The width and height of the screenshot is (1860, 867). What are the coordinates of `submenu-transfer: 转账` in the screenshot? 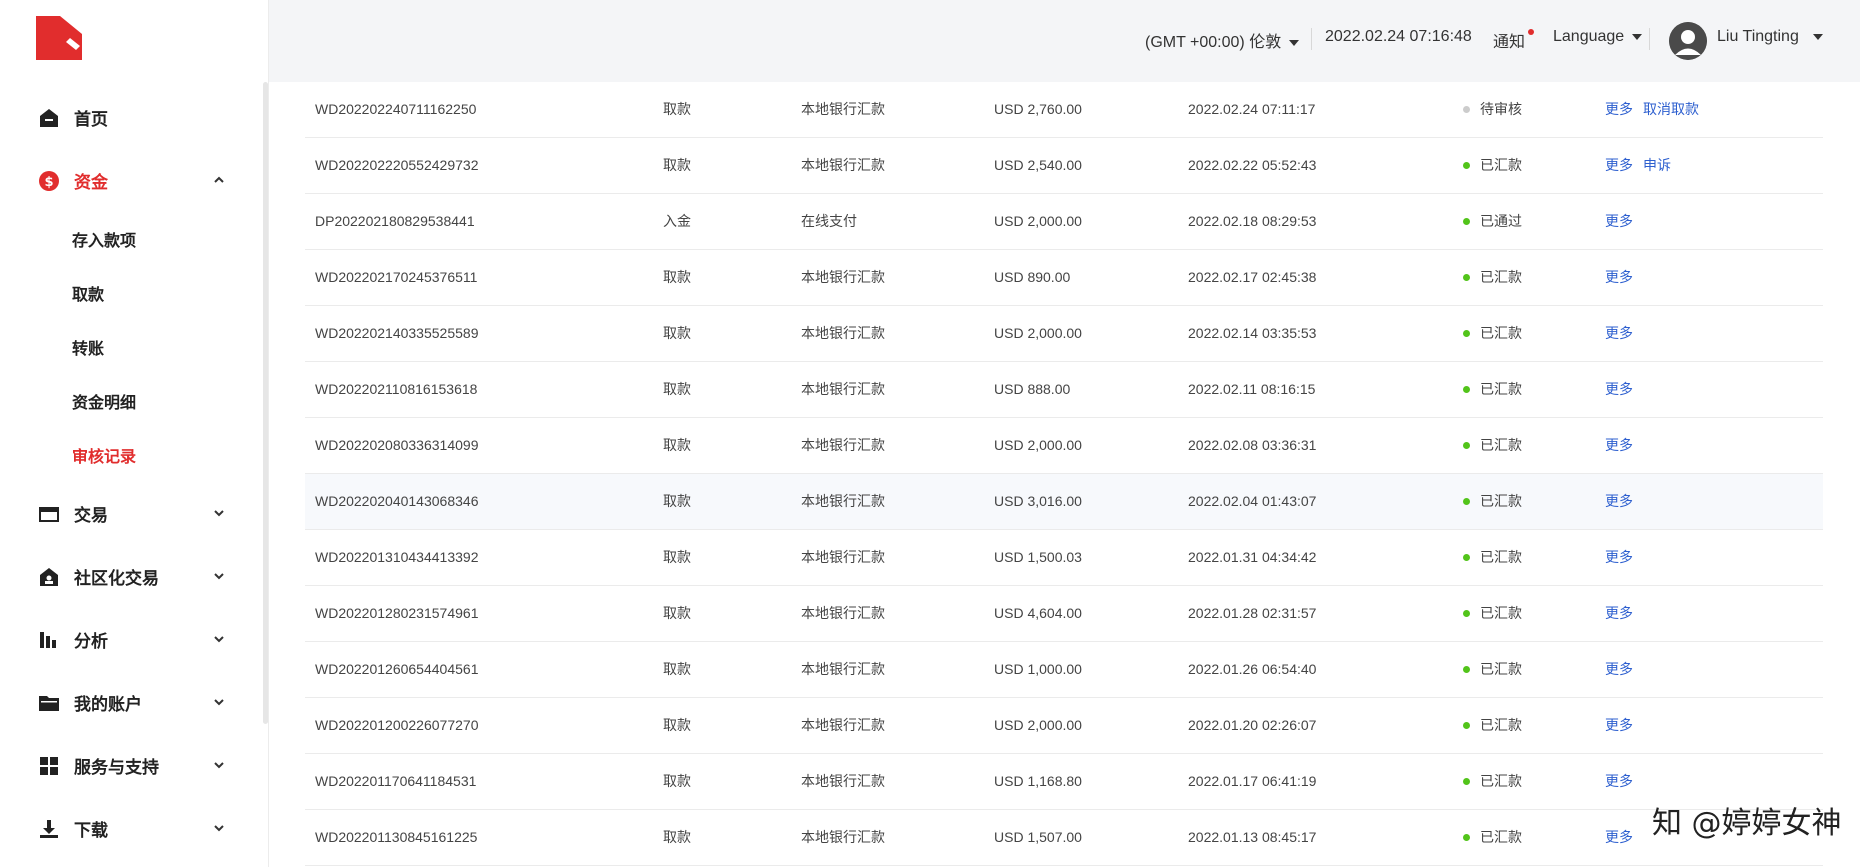 It's located at (130, 347).